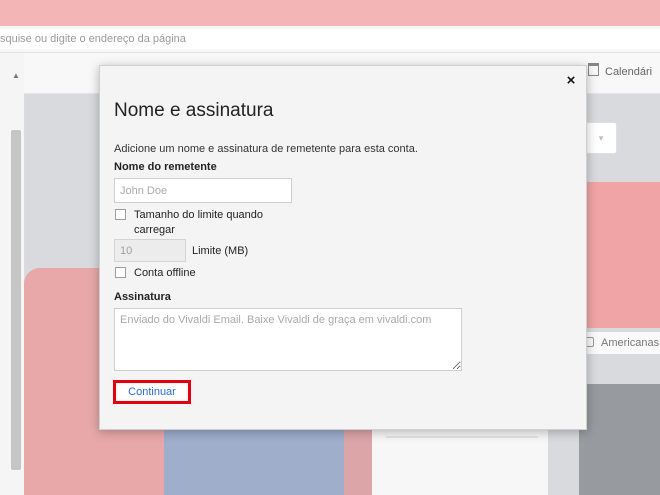  What do you see at coordinates (629, 72) in the screenshot?
I see `calendar-label: Calendári` at bounding box center [629, 72].